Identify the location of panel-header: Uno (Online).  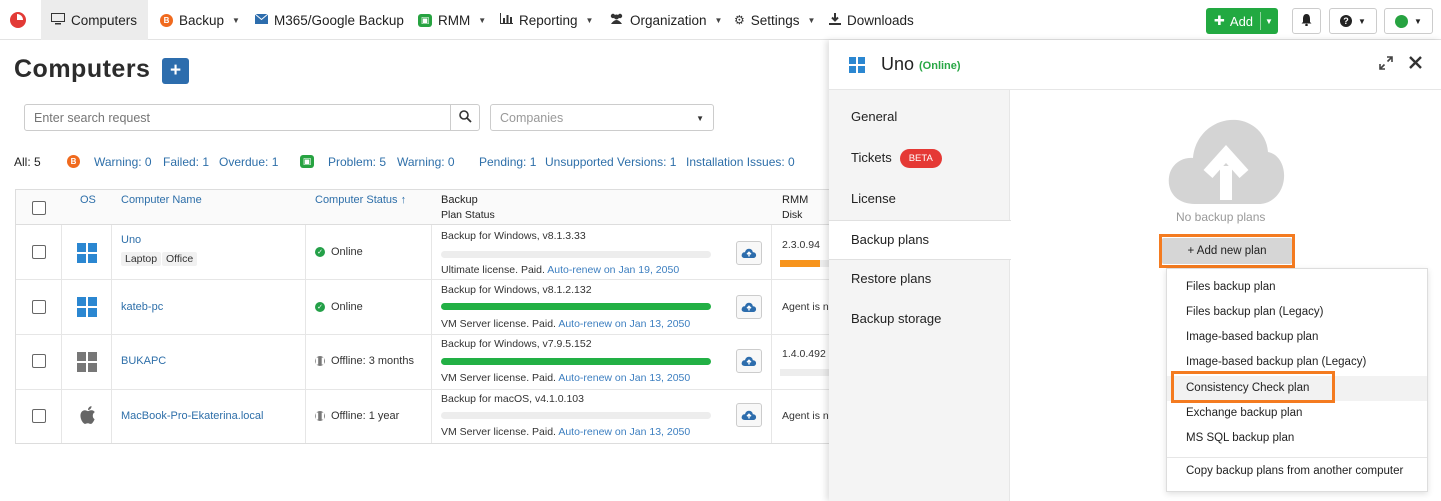
(1135, 65).